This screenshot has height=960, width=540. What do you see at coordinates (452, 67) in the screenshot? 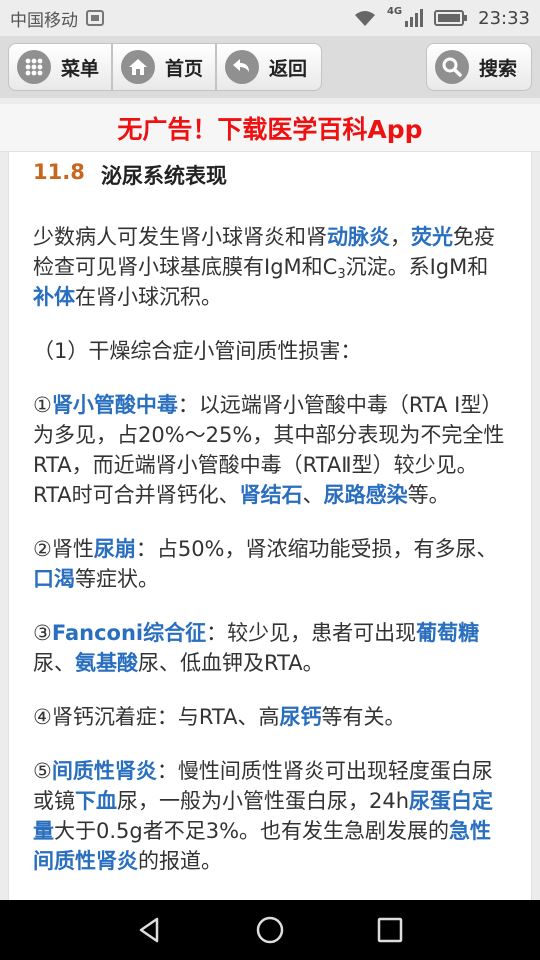
I see `search-icon` at bounding box center [452, 67].